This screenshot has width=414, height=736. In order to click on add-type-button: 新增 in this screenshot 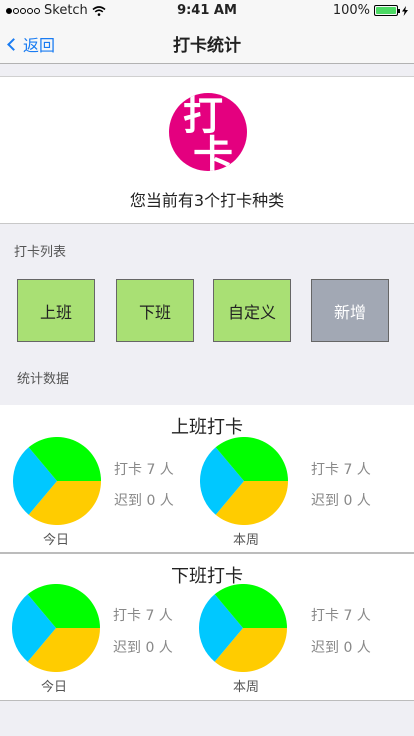, I will do `click(350, 310)`.